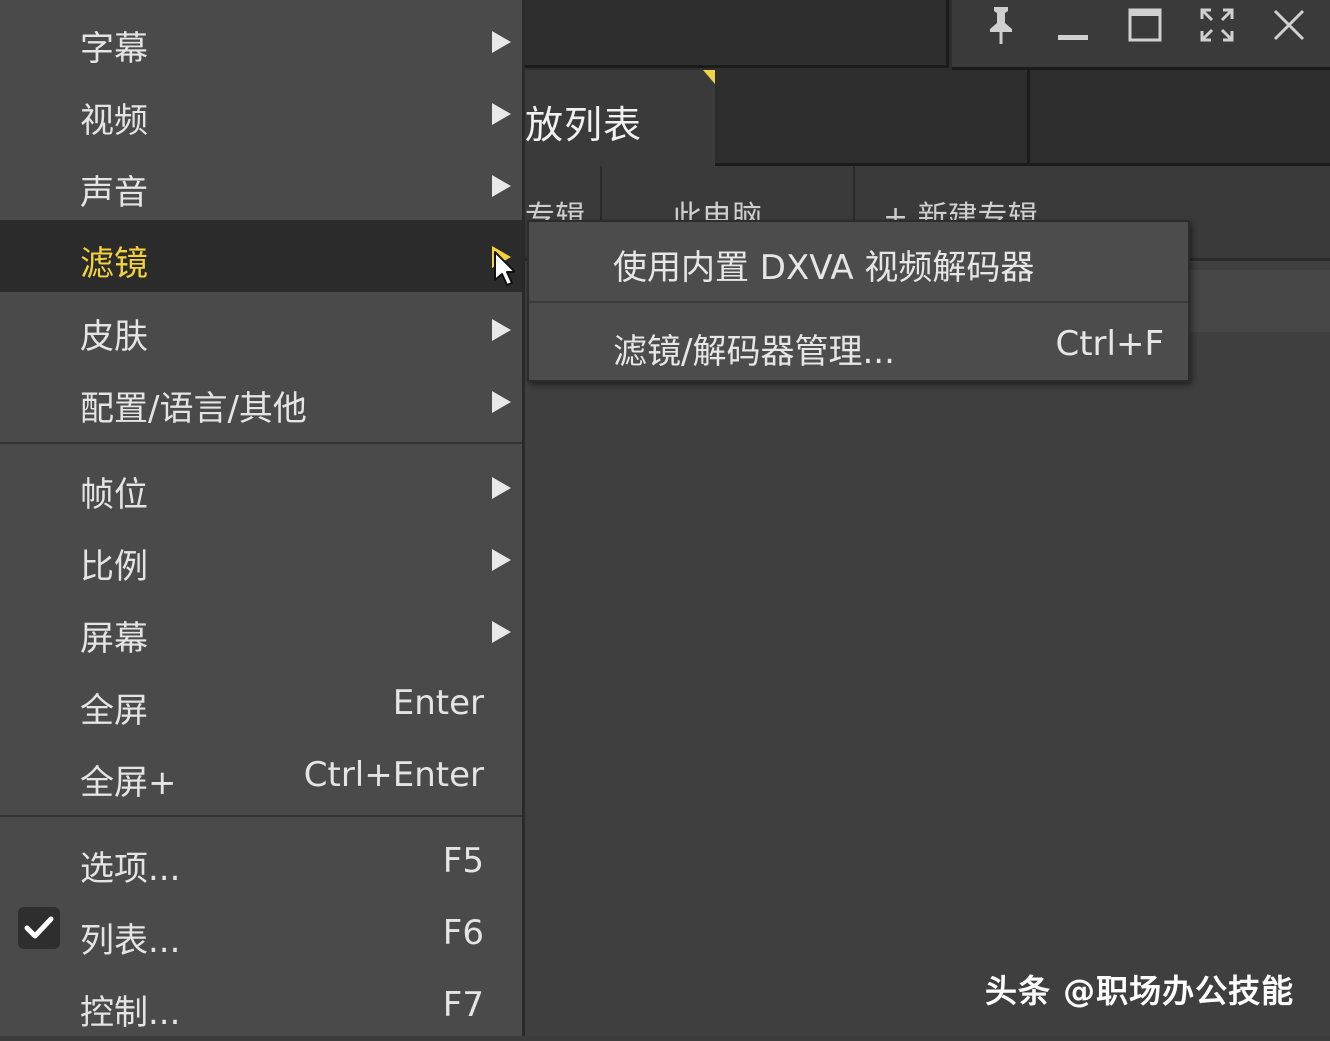 The image size is (1330, 1041). What do you see at coordinates (39, 928) in the screenshot?
I see `checkmark-icon` at bounding box center [39, 928].